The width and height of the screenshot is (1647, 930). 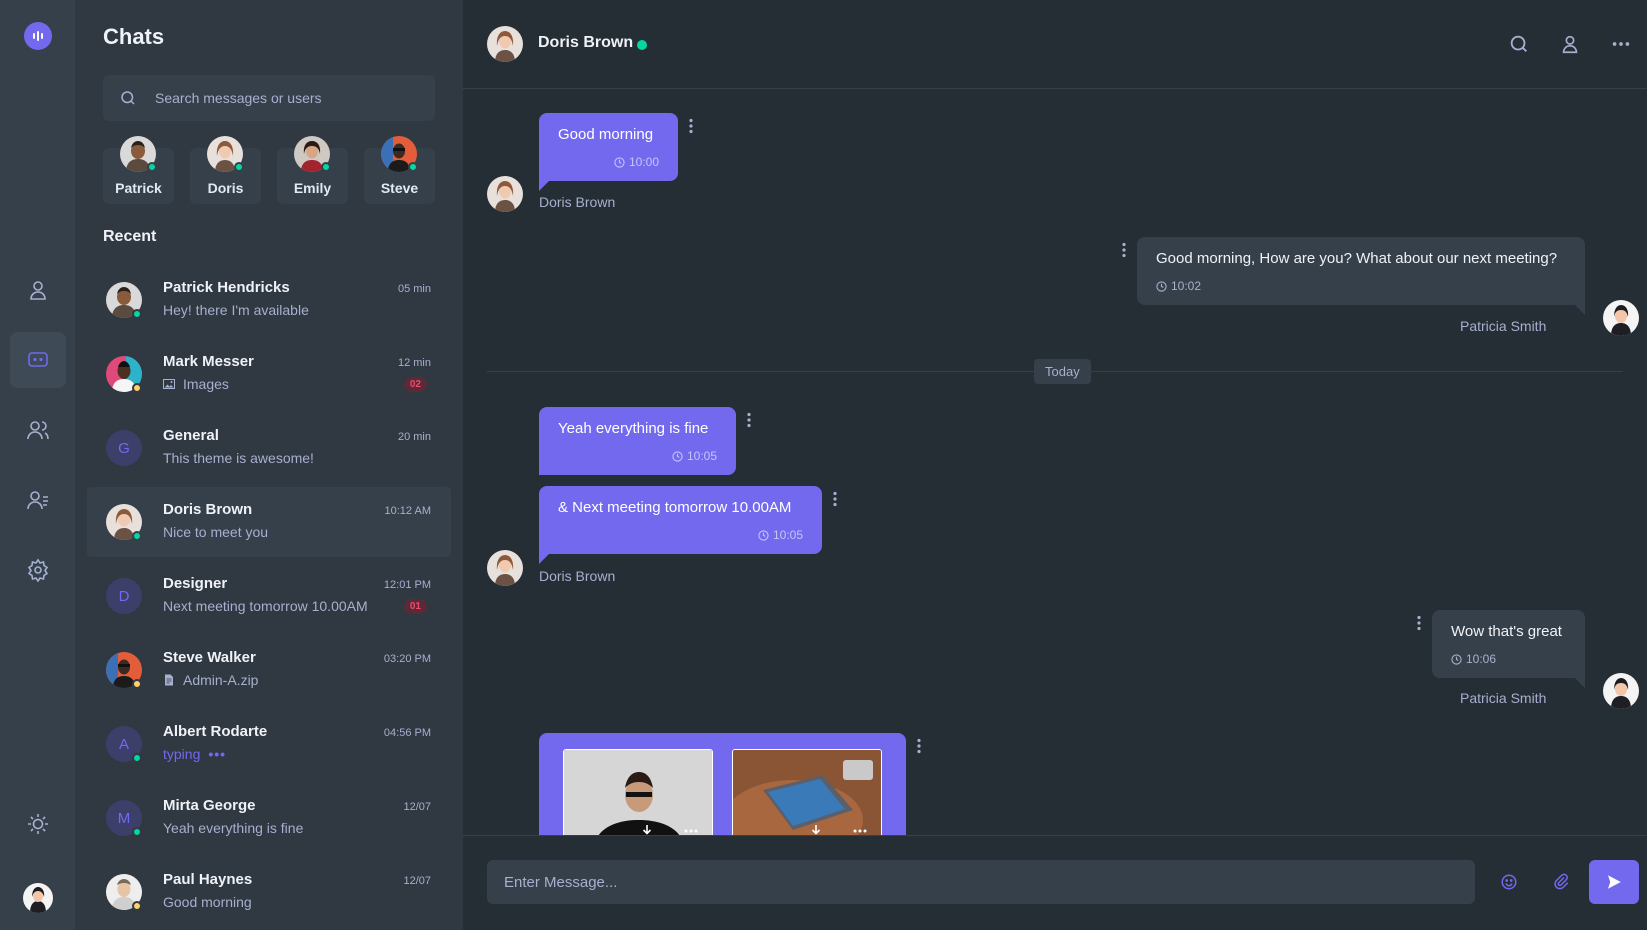 I want to click on contact-name: Doris Brown, so click(x=585, y=43).